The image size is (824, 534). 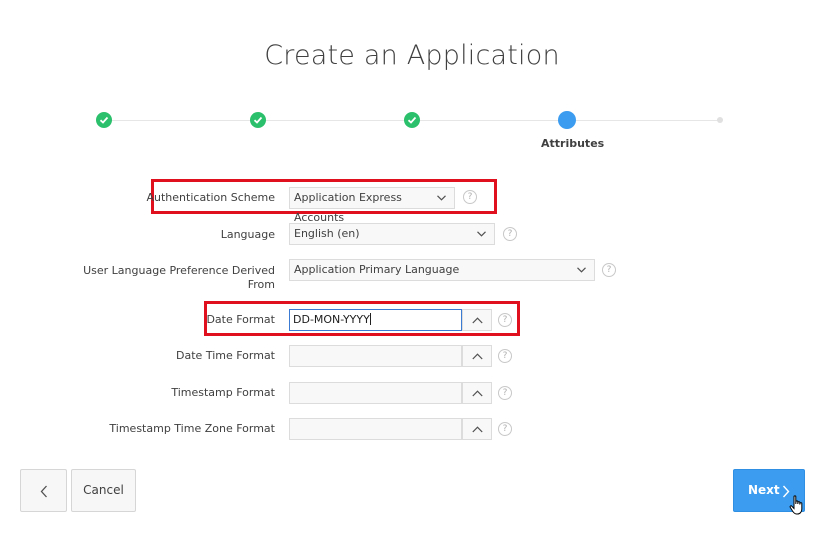 I want to click on language-select: English (en), so click(x=392, y=234).